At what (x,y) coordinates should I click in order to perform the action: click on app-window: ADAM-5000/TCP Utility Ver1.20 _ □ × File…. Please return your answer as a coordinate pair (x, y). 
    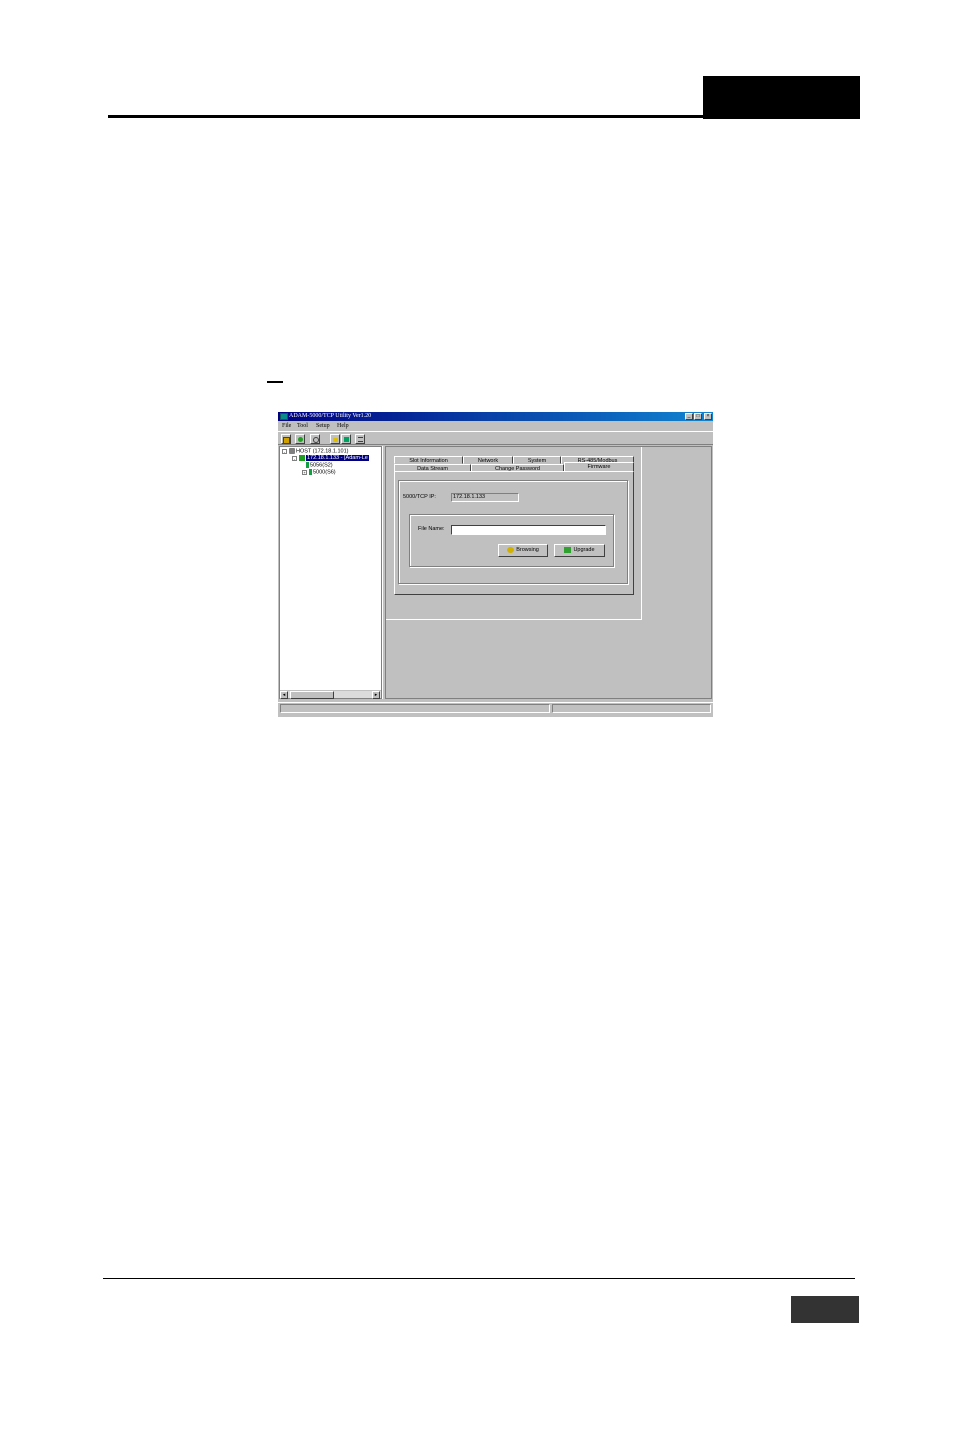
    Looking at the image, I should click on (495, 564).